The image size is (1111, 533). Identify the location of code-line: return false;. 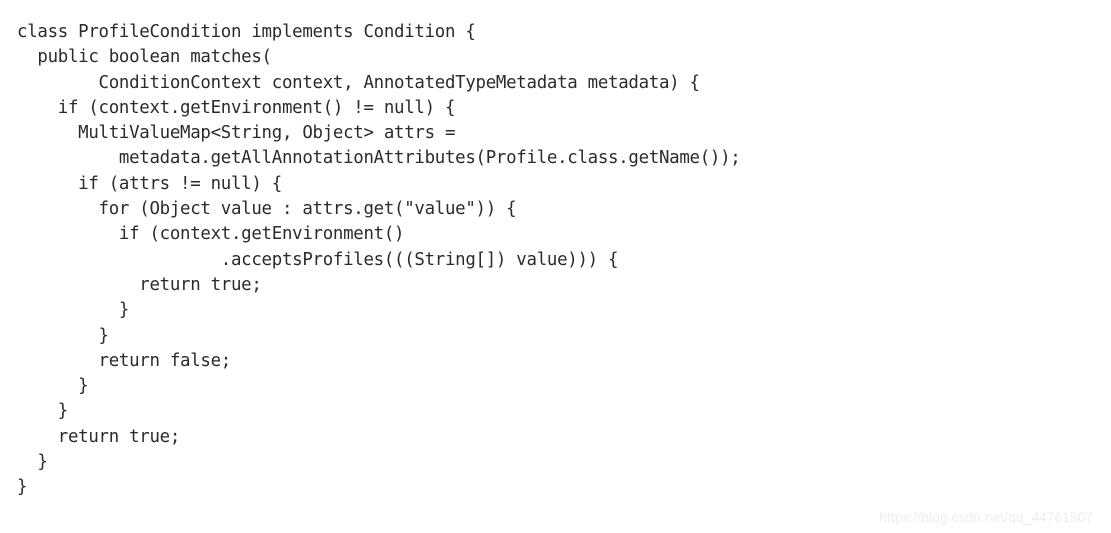
(124, 360).